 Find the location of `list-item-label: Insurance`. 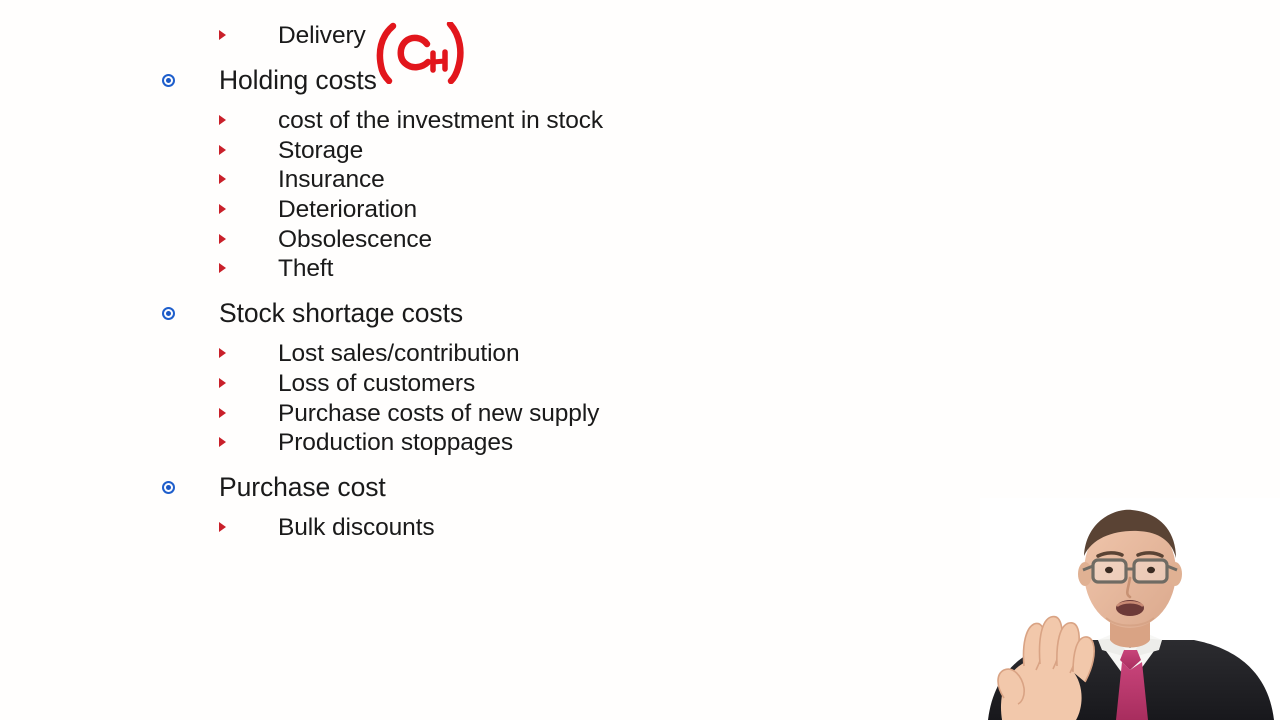

list-item-label: Insurance is located at coordinates (331, 179).